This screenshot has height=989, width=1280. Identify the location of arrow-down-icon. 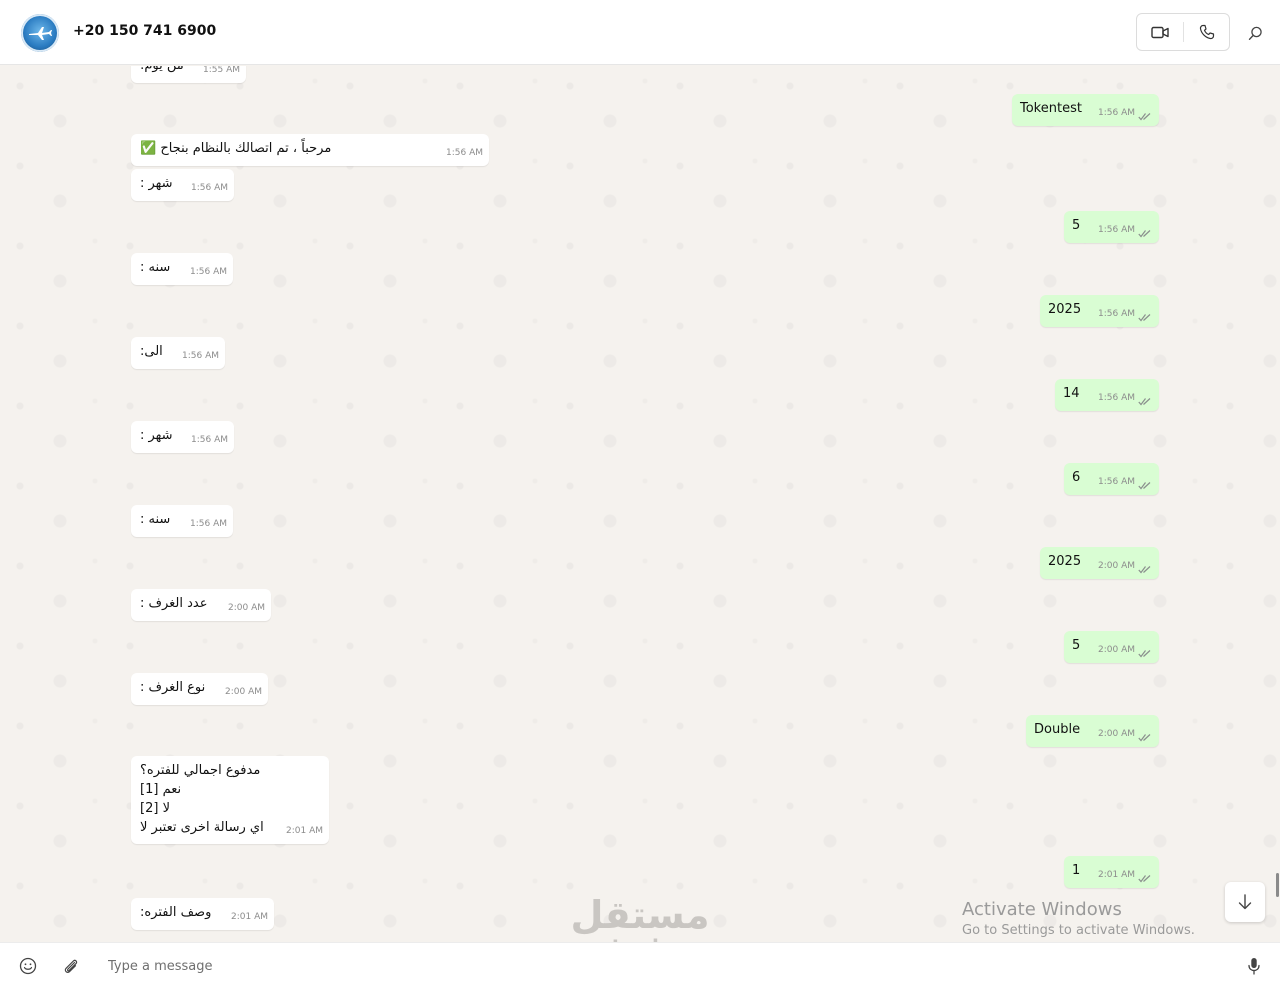
(1245, 902).